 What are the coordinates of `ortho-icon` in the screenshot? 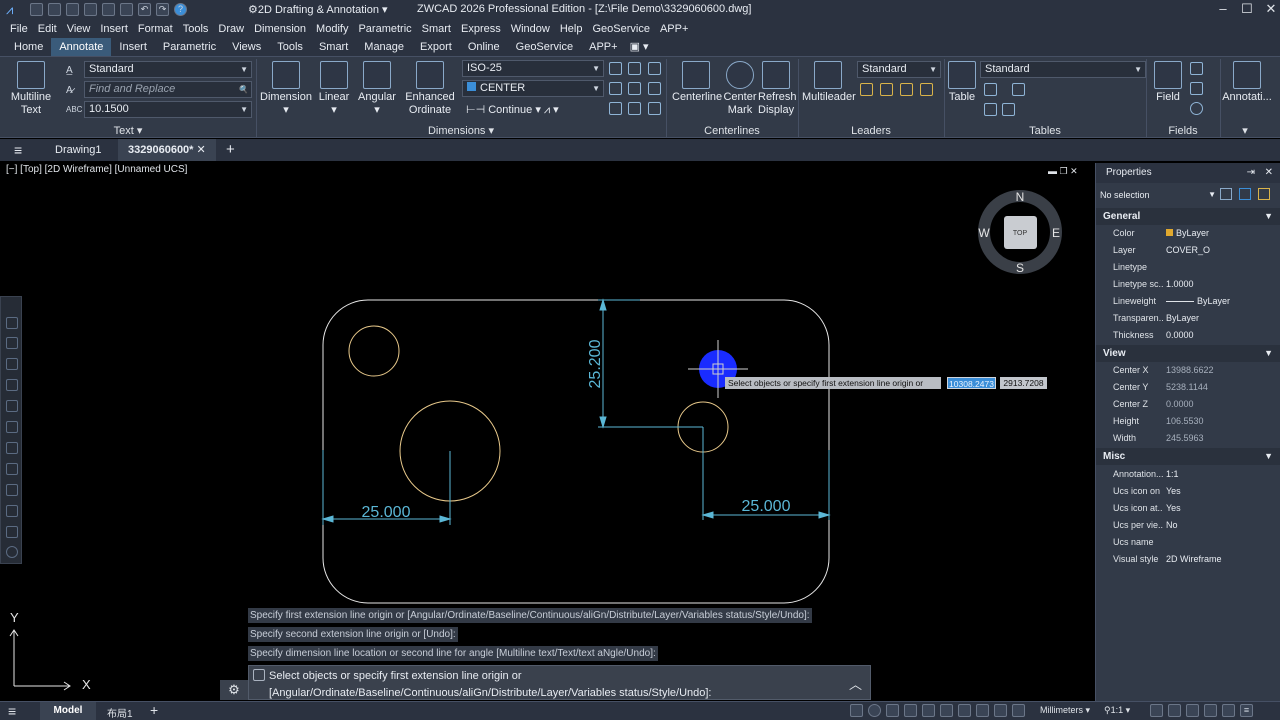 It's located at (856, 710).